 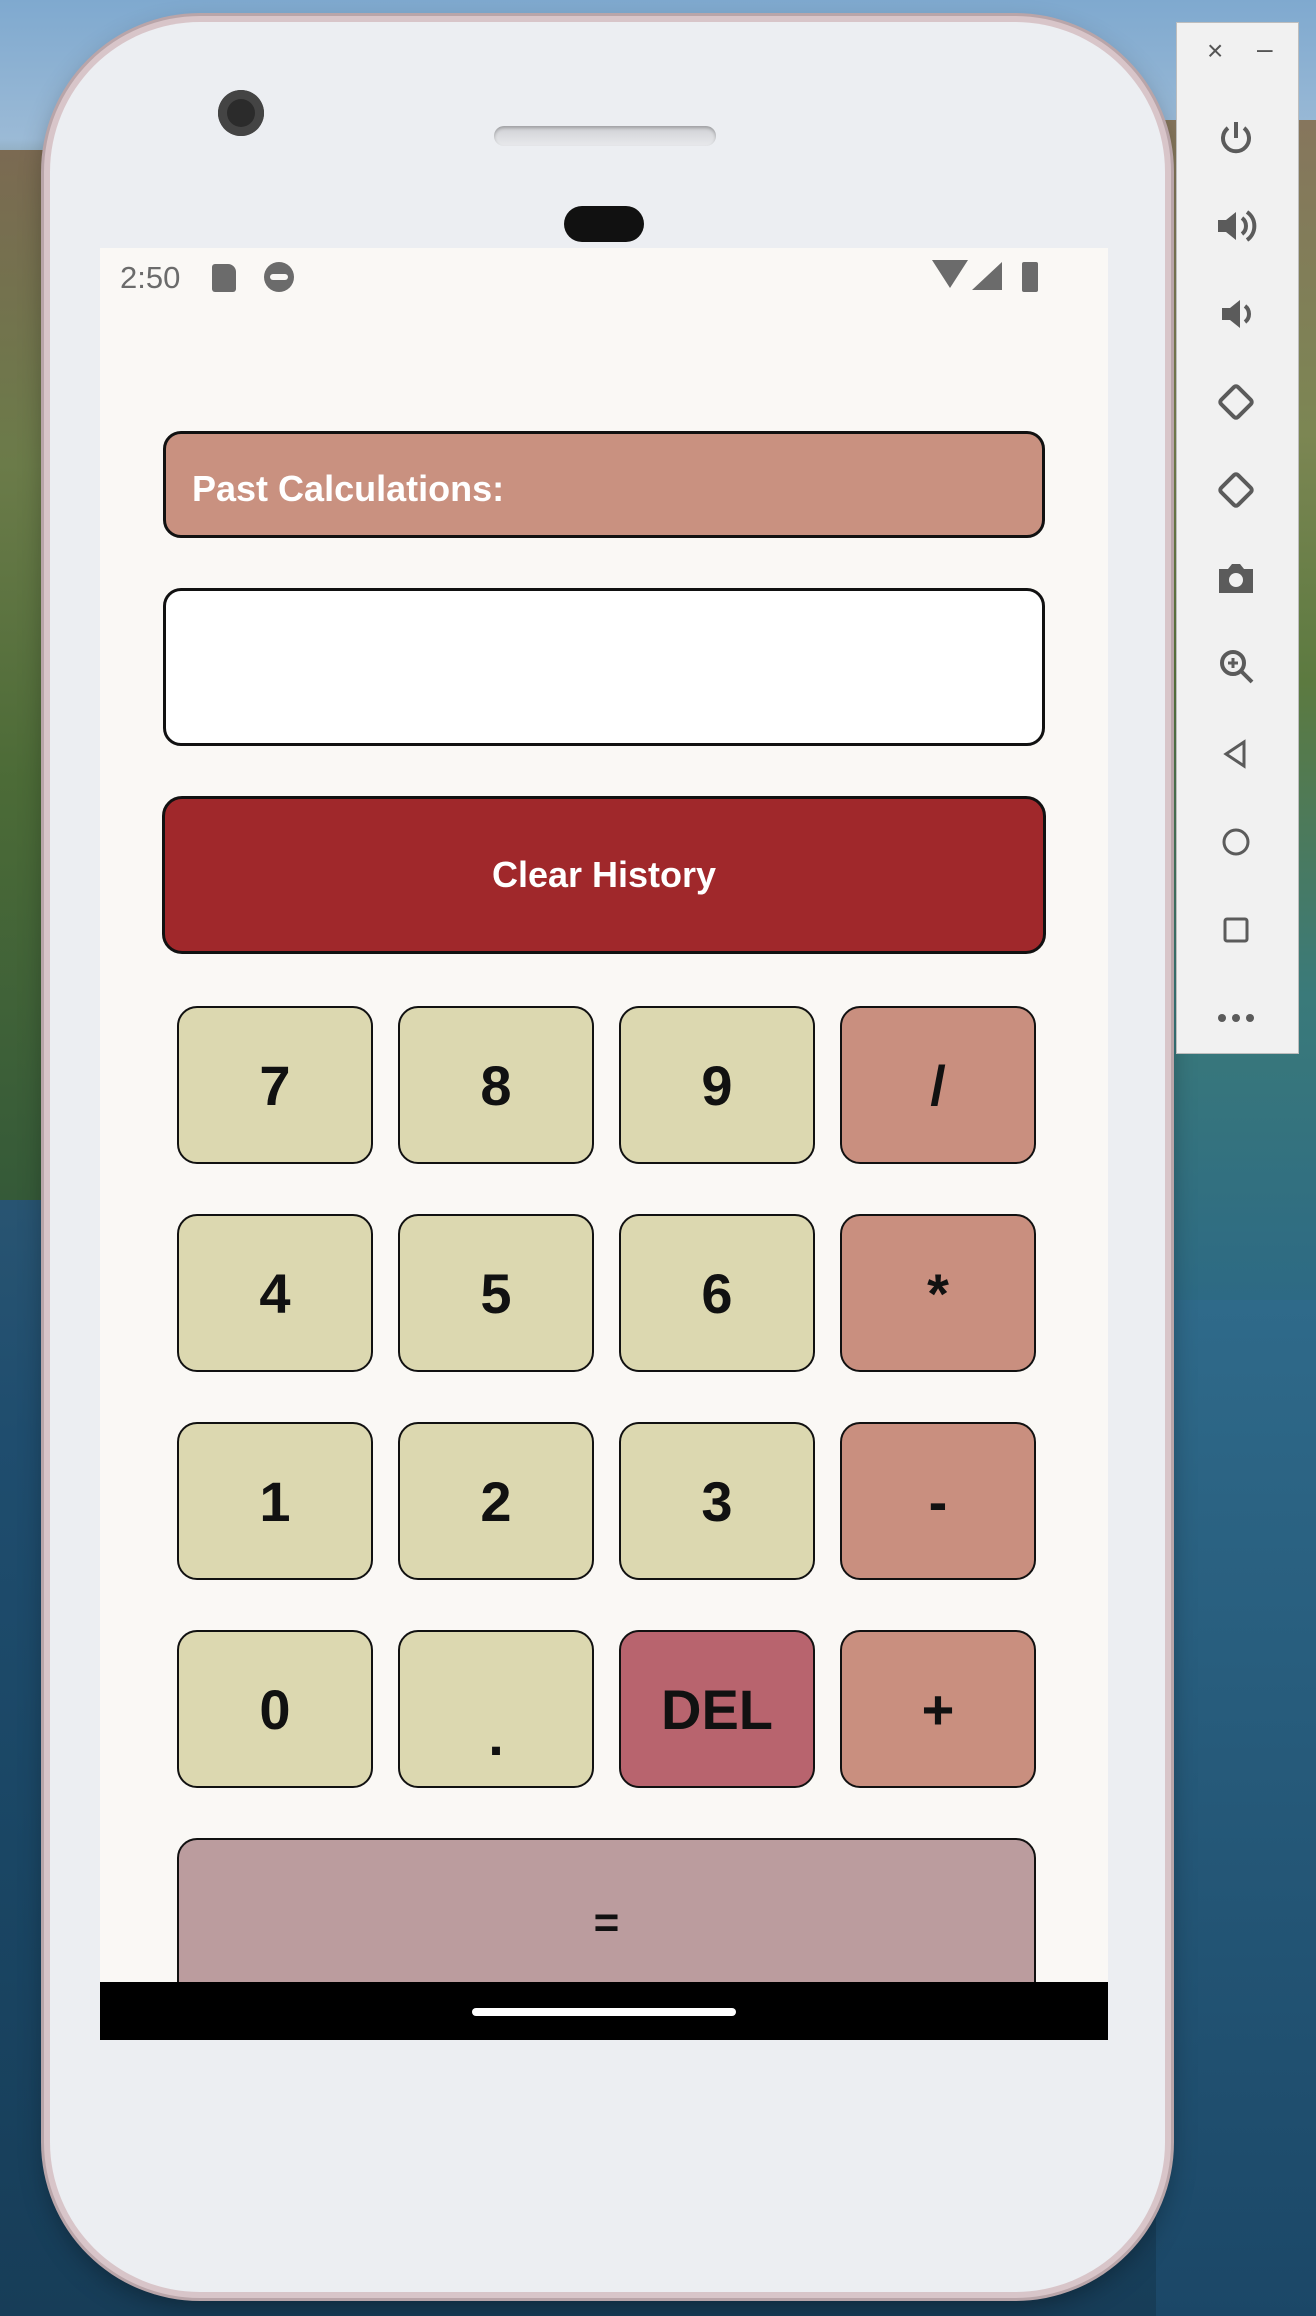 What do you see at coordinates (987, 276) in the screenshot?
I see `cell-signal-icon` at bounding box center [987, 276].